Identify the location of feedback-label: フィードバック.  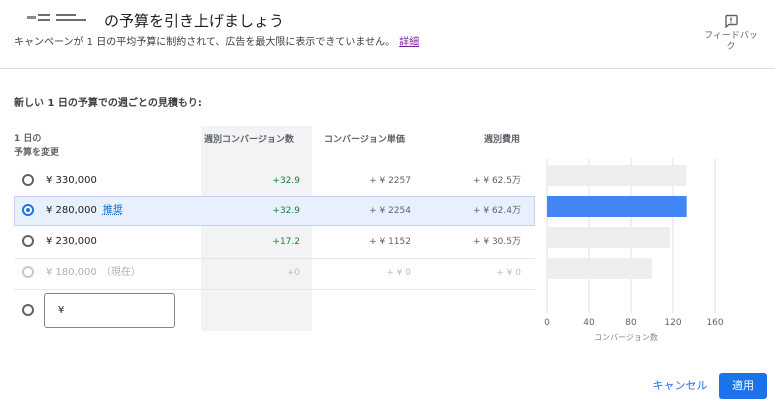
(731, 41).